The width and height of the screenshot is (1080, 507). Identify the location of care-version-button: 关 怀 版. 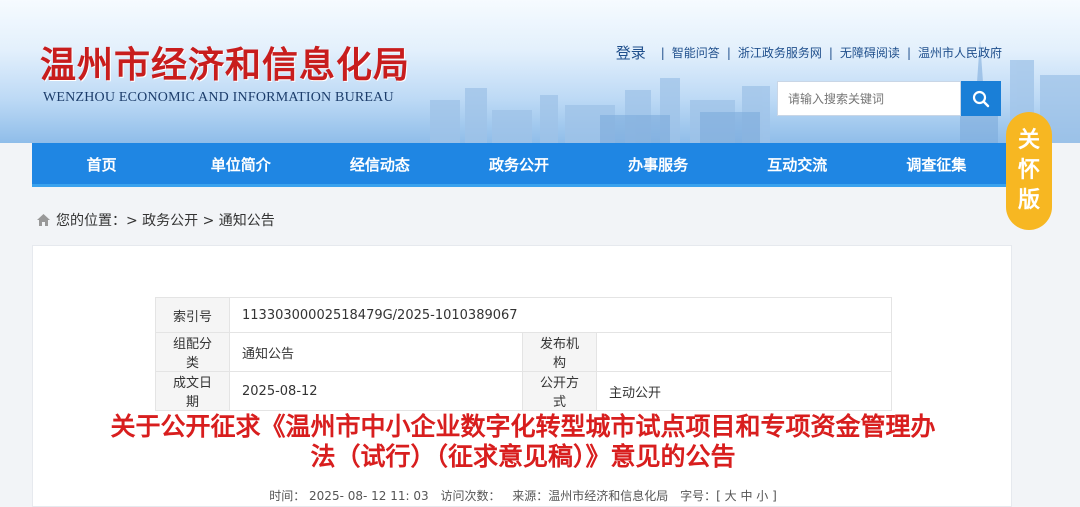
(1029, 171).